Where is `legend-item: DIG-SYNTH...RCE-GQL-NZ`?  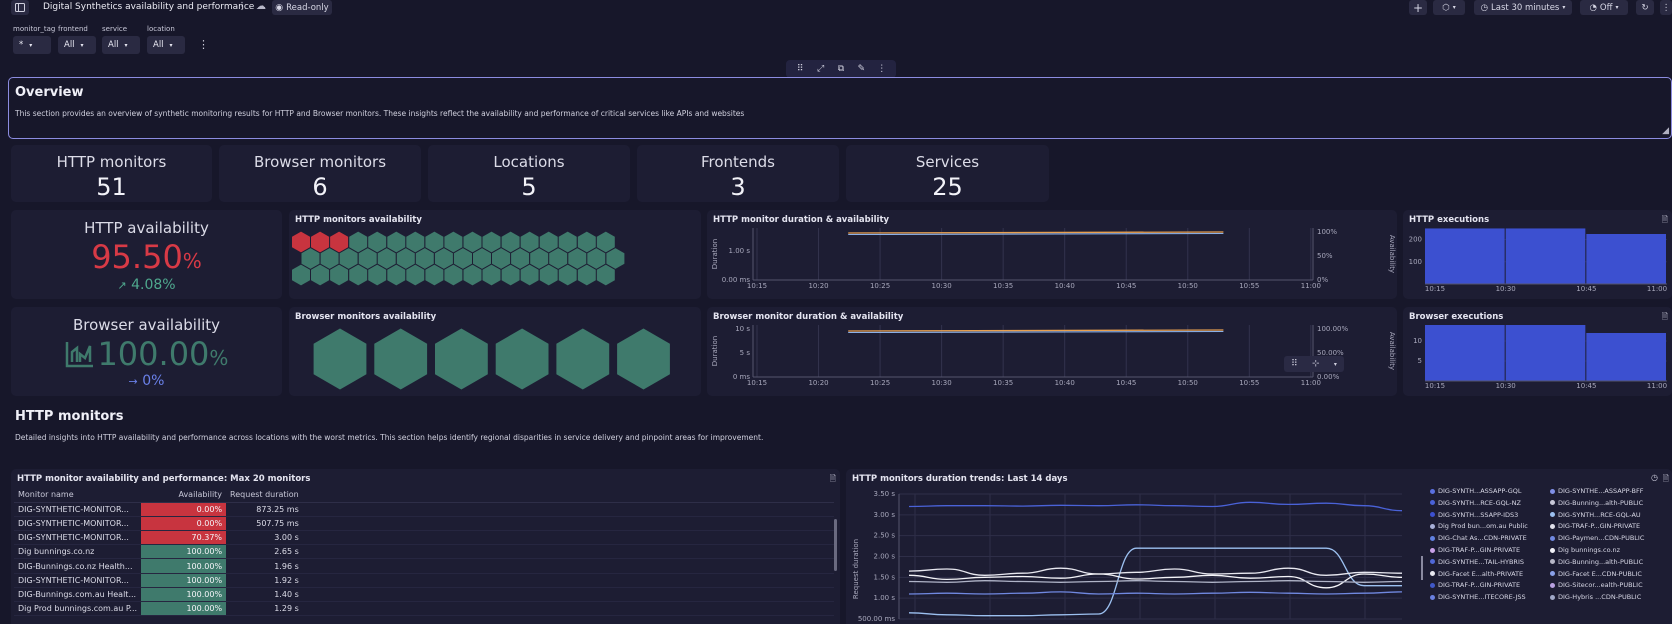
legend-item: DIG-SYNTH...RCE-GQL-NZ is located at coordinates (1475, 503).